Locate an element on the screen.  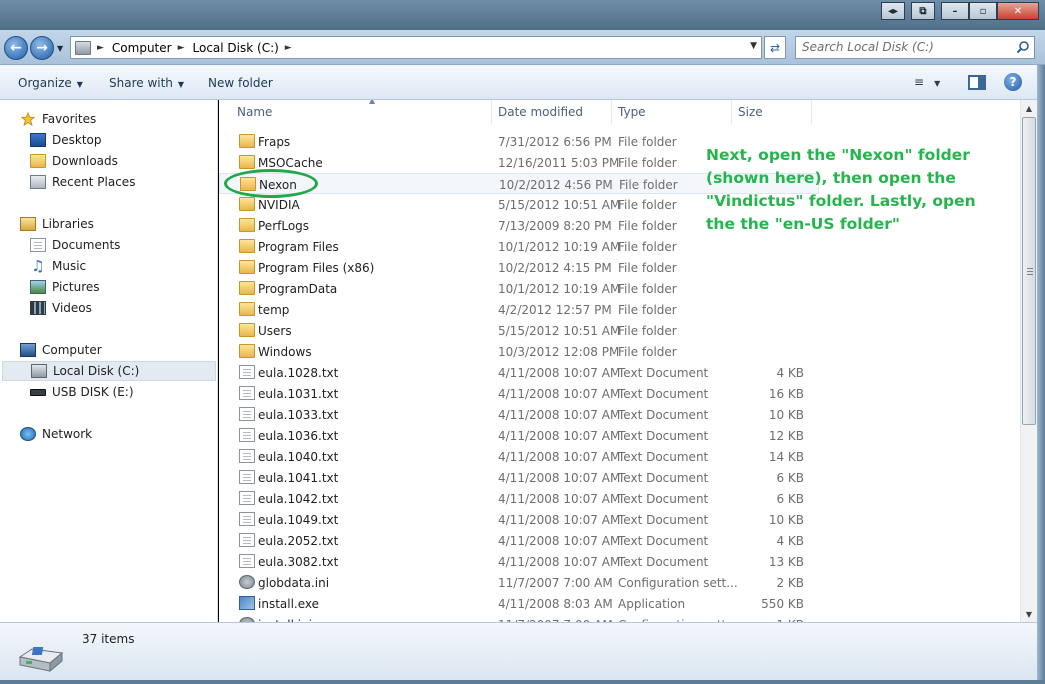
refresh-button: ⇄ is located at coordinates (775, 47).